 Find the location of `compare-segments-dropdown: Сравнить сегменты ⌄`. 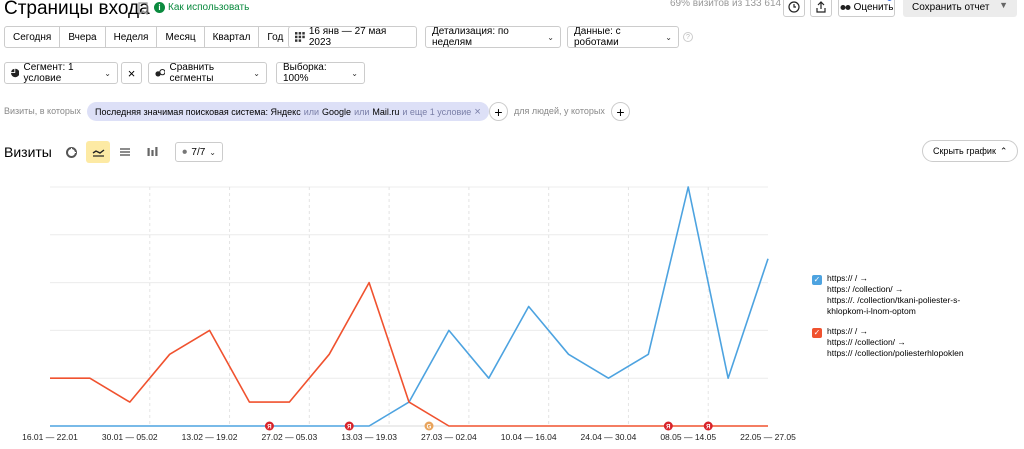

compare-segments-dropdown: Сравнить сегменты ⌄ is located at coordinates (207, 73).